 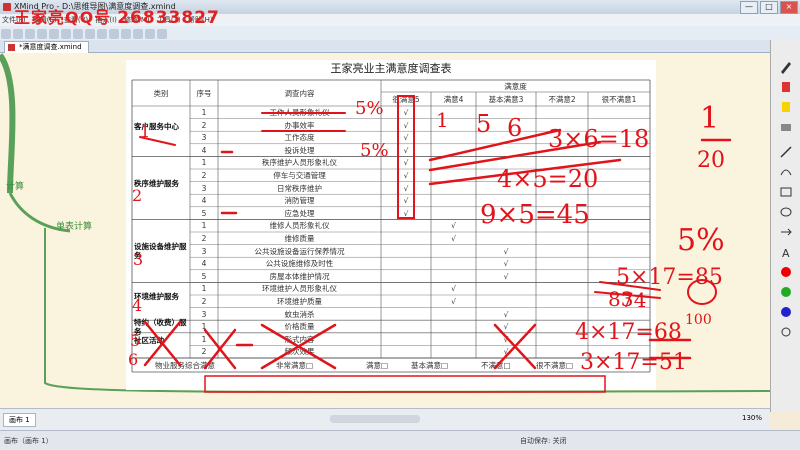 I want to click on copy-icon, so click(x=90, y=34).